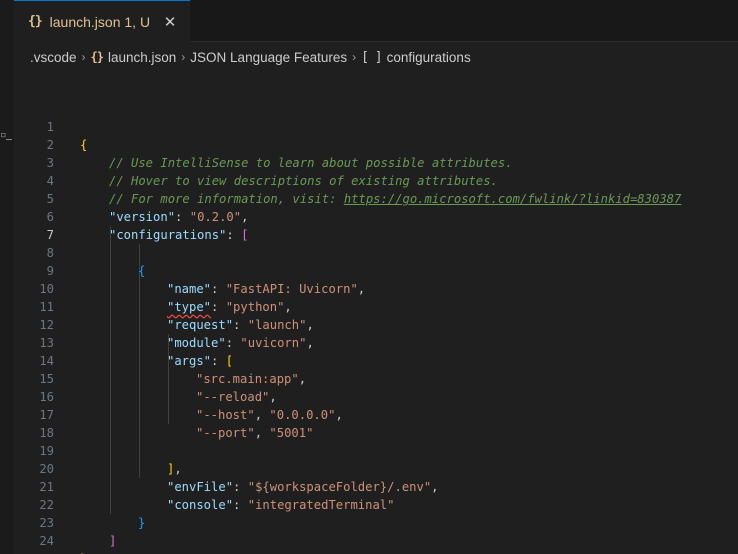 The height and width of the screenshot is (554, 738). I want to click on array-brackets-icon: [ ], so click(372, 57).